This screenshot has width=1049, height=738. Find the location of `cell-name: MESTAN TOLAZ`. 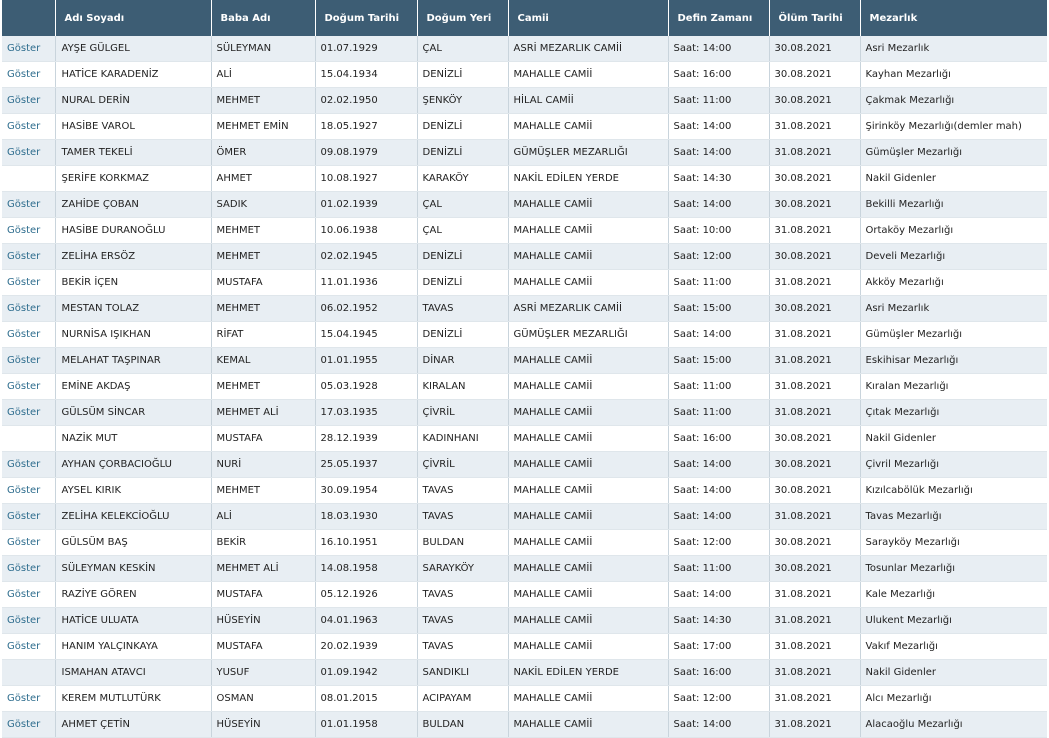

cell-name: MESTAN TOLAZ is located at coordinates (133, 308).